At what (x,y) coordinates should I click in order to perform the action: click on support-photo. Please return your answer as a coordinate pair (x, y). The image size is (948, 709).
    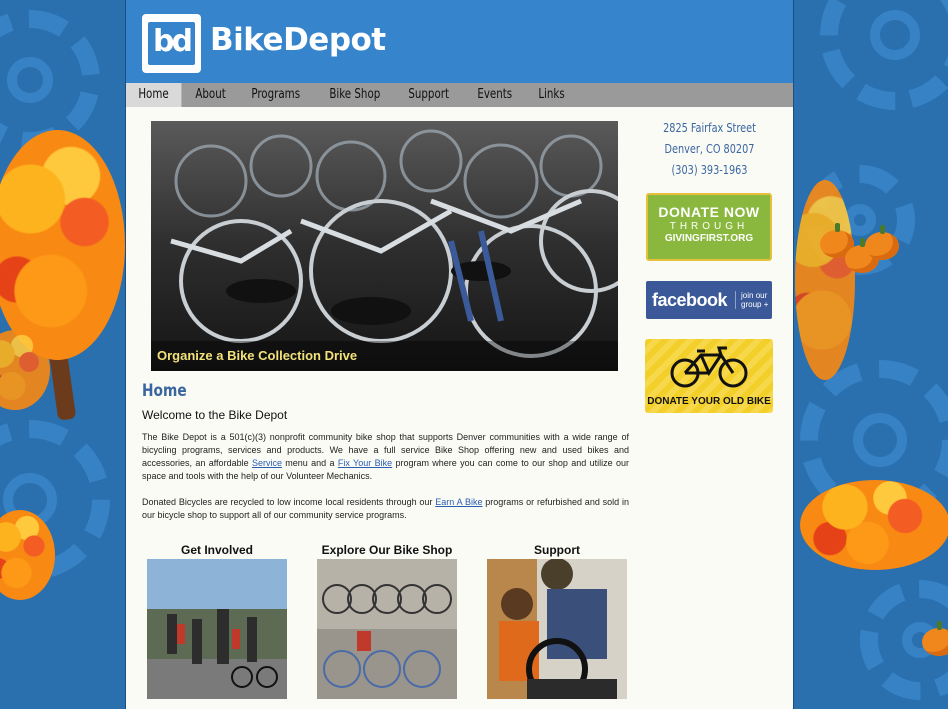
    Looking at the image, I should click on (557, 629).